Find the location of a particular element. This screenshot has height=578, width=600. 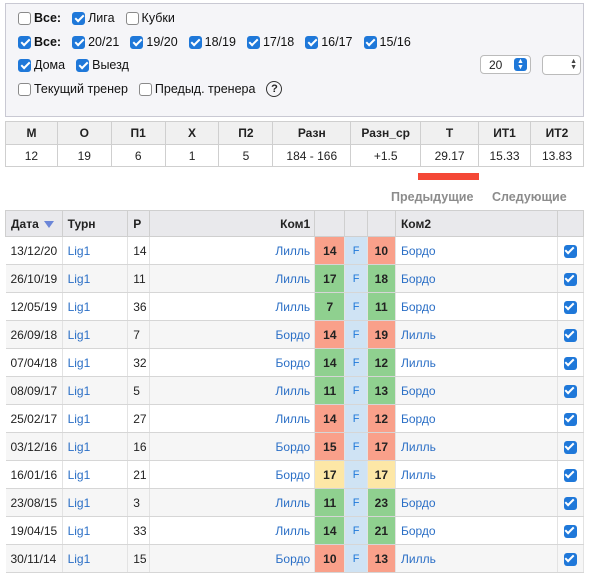

filter-checkbox-row3-1: Выезд is located at coordinates (102, 65).